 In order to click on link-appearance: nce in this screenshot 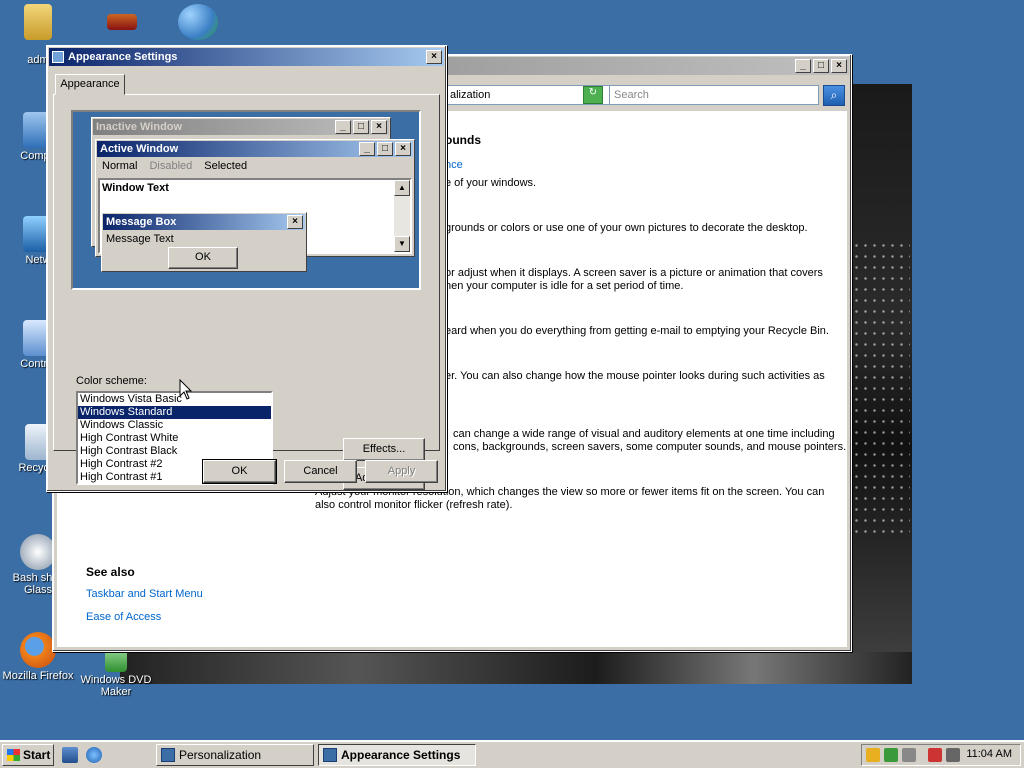, I will do `click(454, 165)`.